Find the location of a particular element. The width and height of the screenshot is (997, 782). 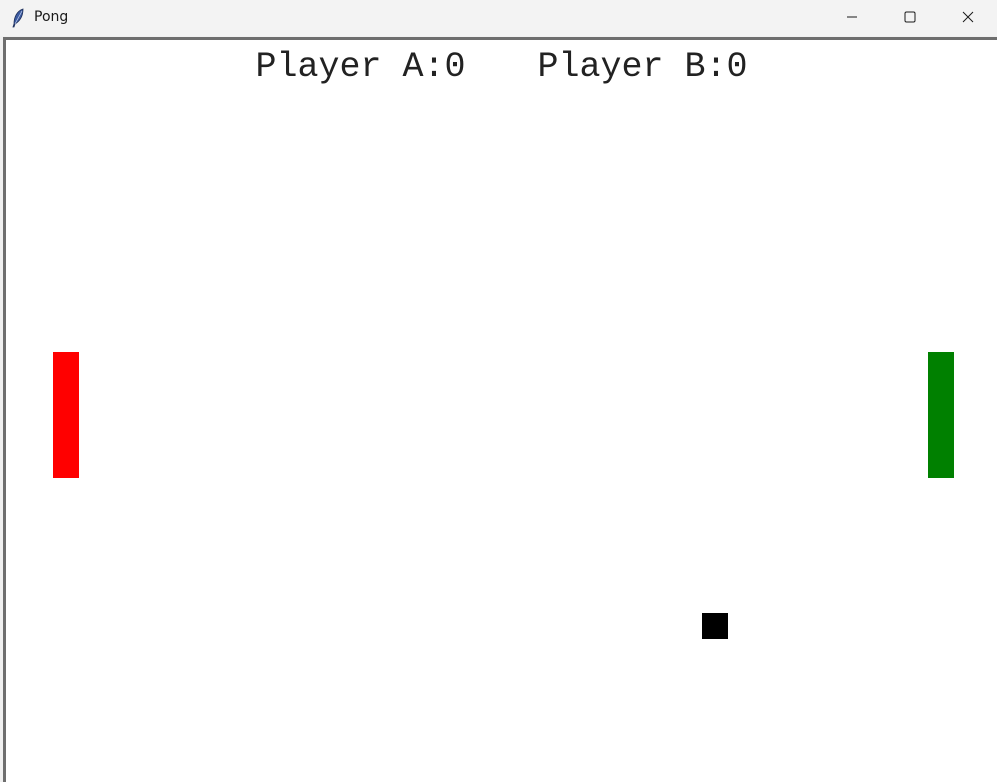

player-a-score: 0 is located at coordinates (455, 67).